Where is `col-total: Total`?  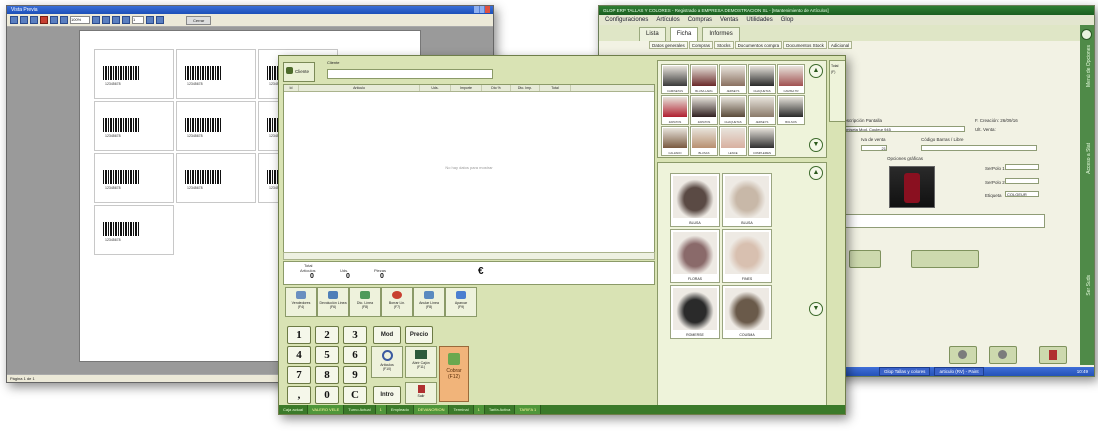
col-total: Total is located at coordinates (555, 88).